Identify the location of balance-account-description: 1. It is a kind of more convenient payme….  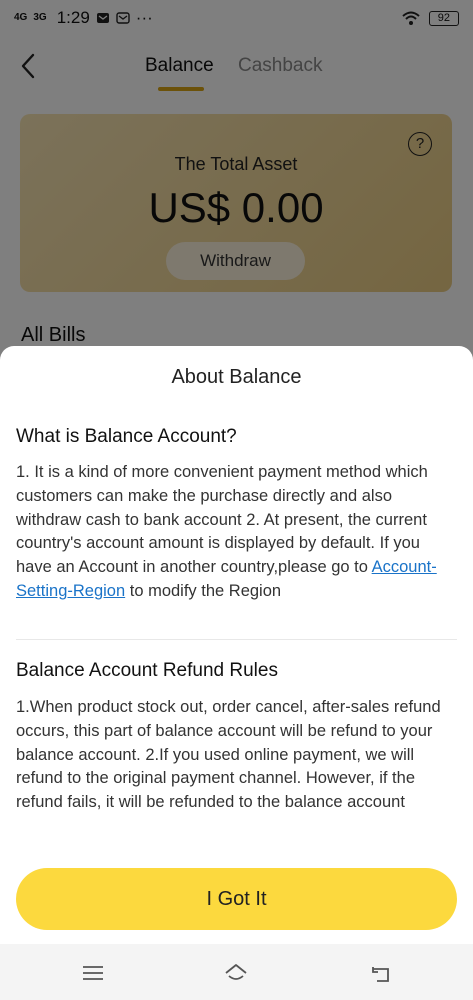
(238, 532).